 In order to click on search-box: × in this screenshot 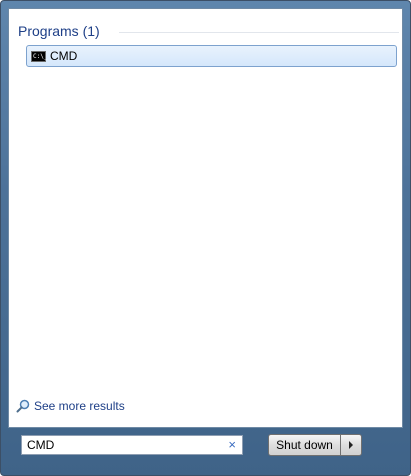, I will do `click(132, 445)`.